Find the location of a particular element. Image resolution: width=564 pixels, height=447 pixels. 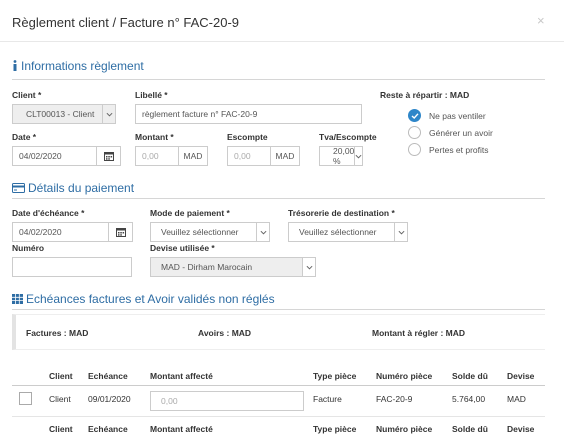

factures-total: Factures : MAD is located at coordinates (57, 333).